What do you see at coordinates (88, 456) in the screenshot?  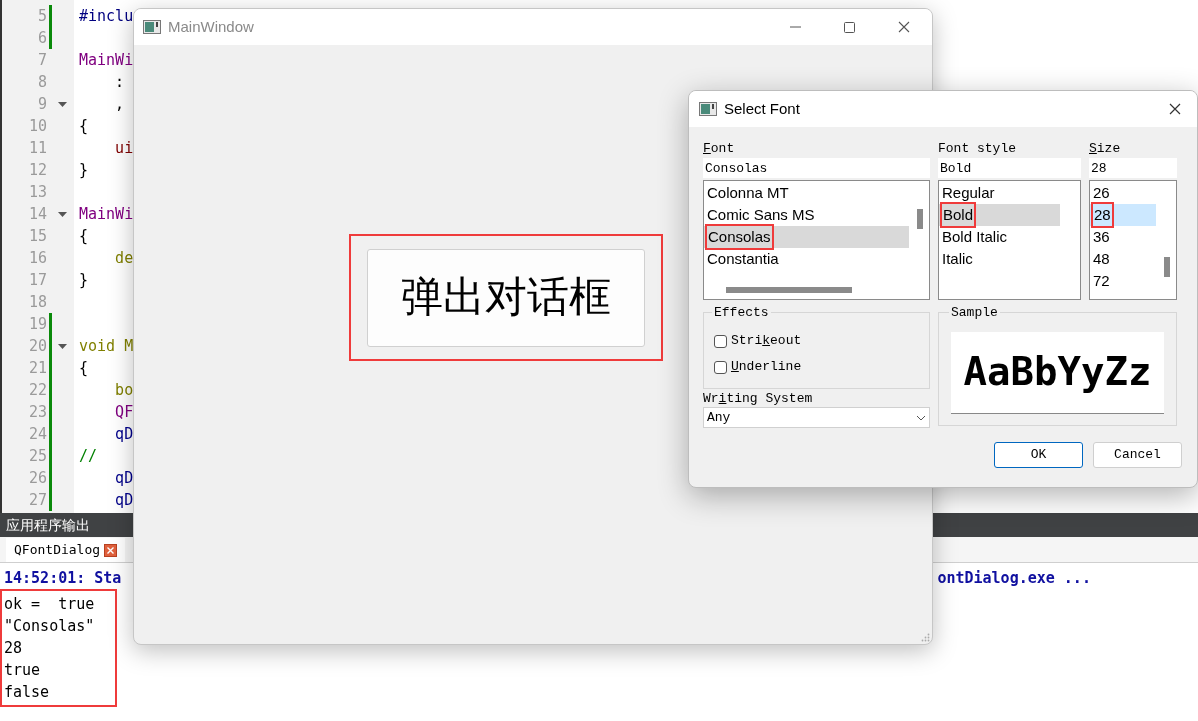 I see `code-line: //` at bounding box center [88, 456].